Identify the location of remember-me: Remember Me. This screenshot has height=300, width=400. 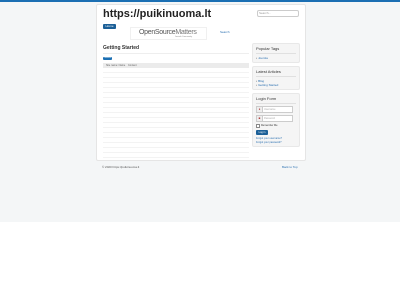
(276, 126).